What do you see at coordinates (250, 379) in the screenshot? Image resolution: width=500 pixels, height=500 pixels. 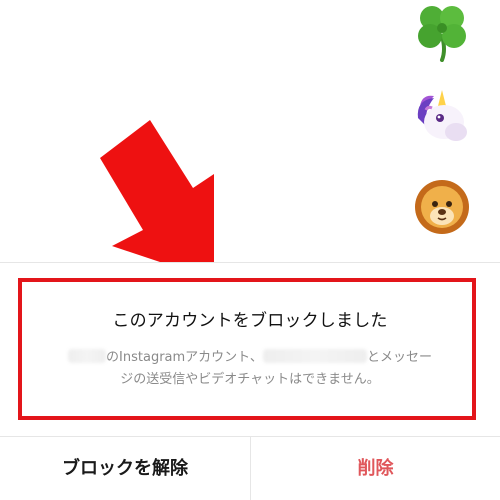 I see `desc-line2: ジの送受信やビデオチャットはできません。` at bounding box center [250, 379].